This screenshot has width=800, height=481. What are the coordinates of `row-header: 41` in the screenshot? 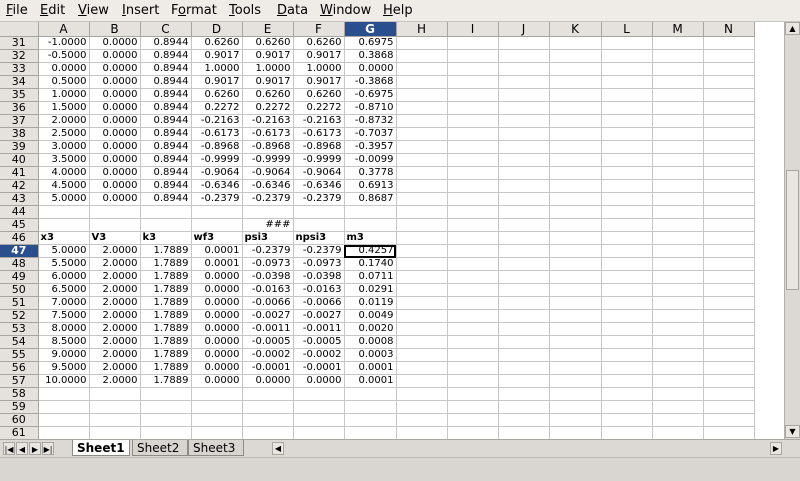 It's located at (19, 173).